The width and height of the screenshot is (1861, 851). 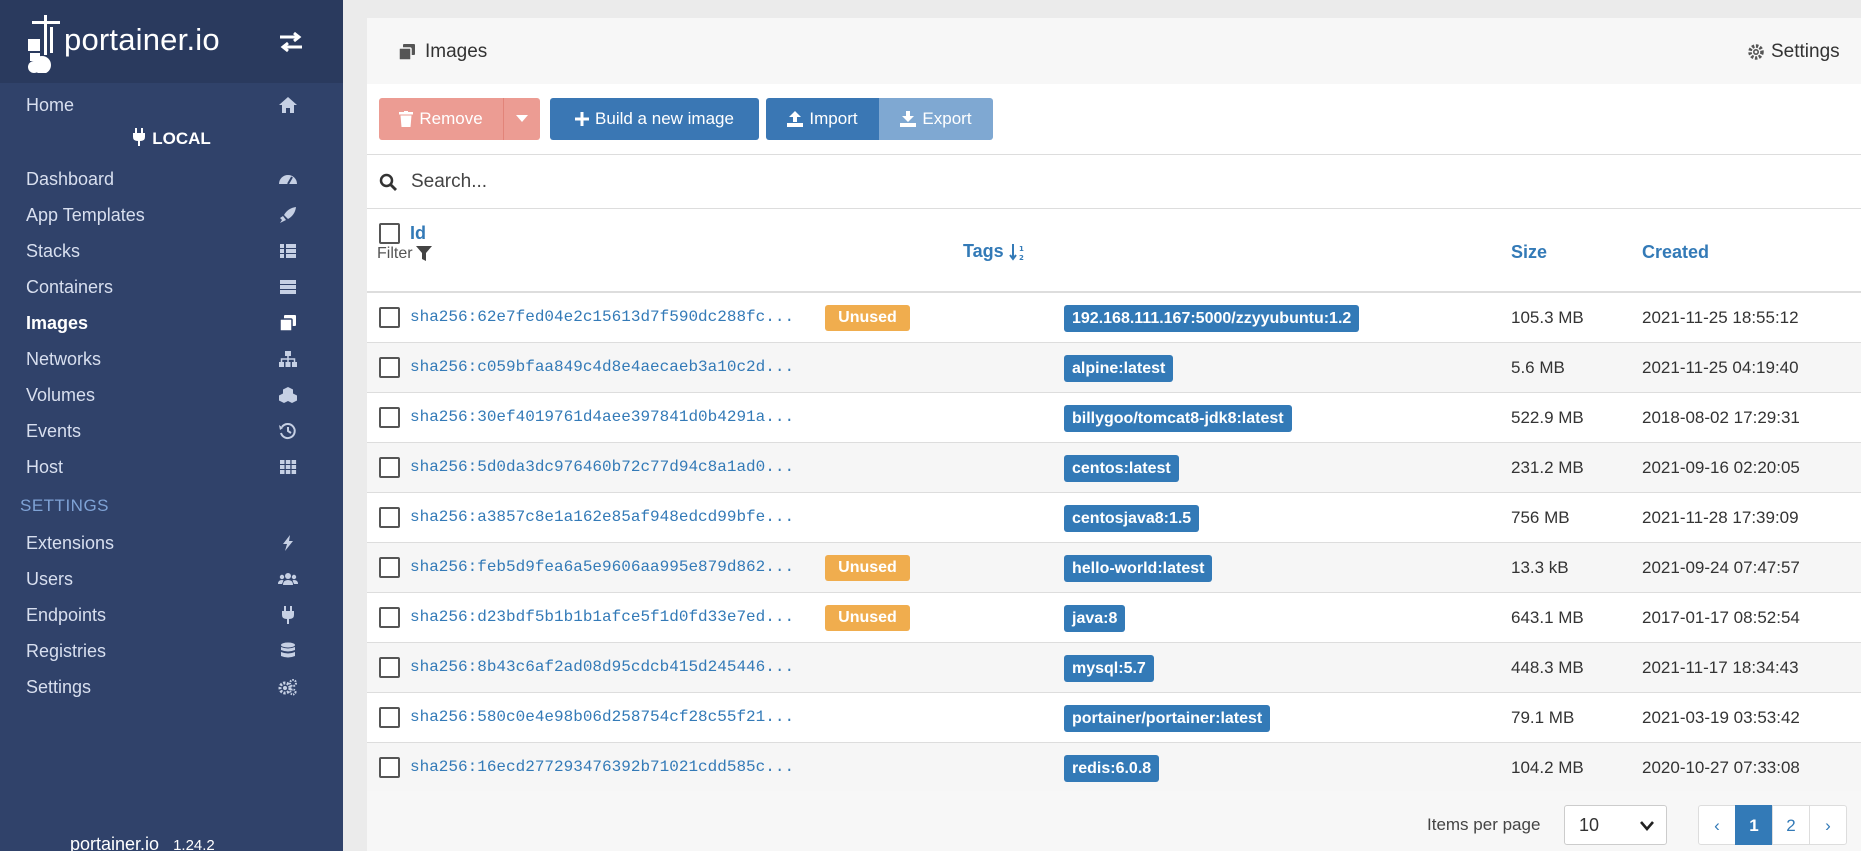 I want to click on image-size: 105.3 MB, so click(x=1547, y=317).